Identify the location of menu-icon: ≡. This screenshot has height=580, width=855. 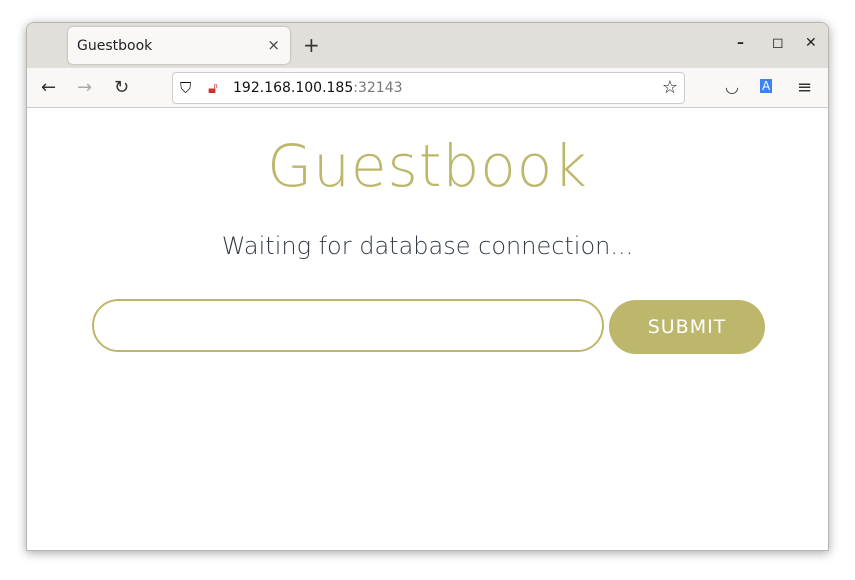
(804, 87).